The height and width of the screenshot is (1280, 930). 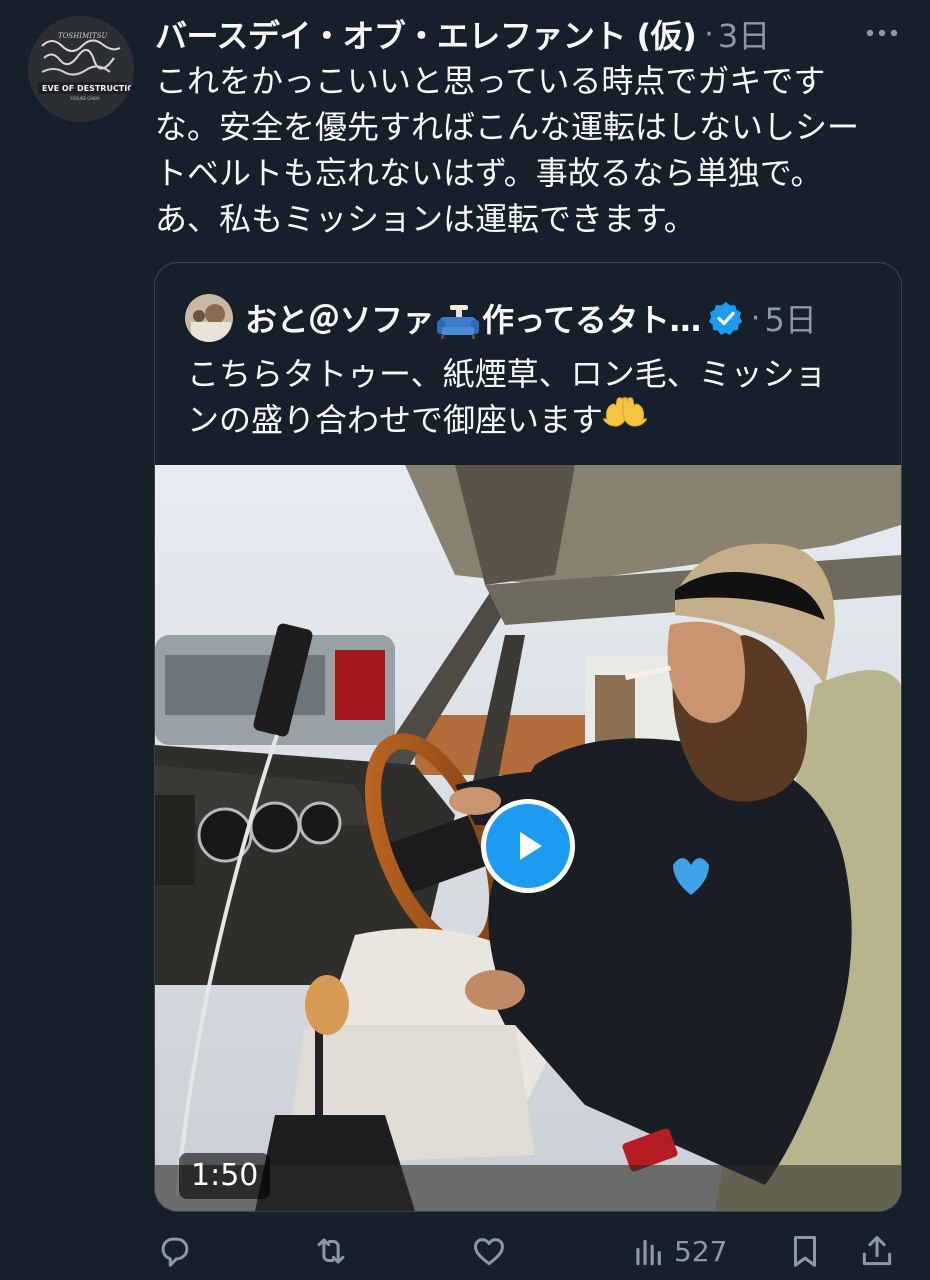 What do you see at coordinates (209, 318) in the screenshot?
I see `quoted-avatar` at bounding box center [209, 318].